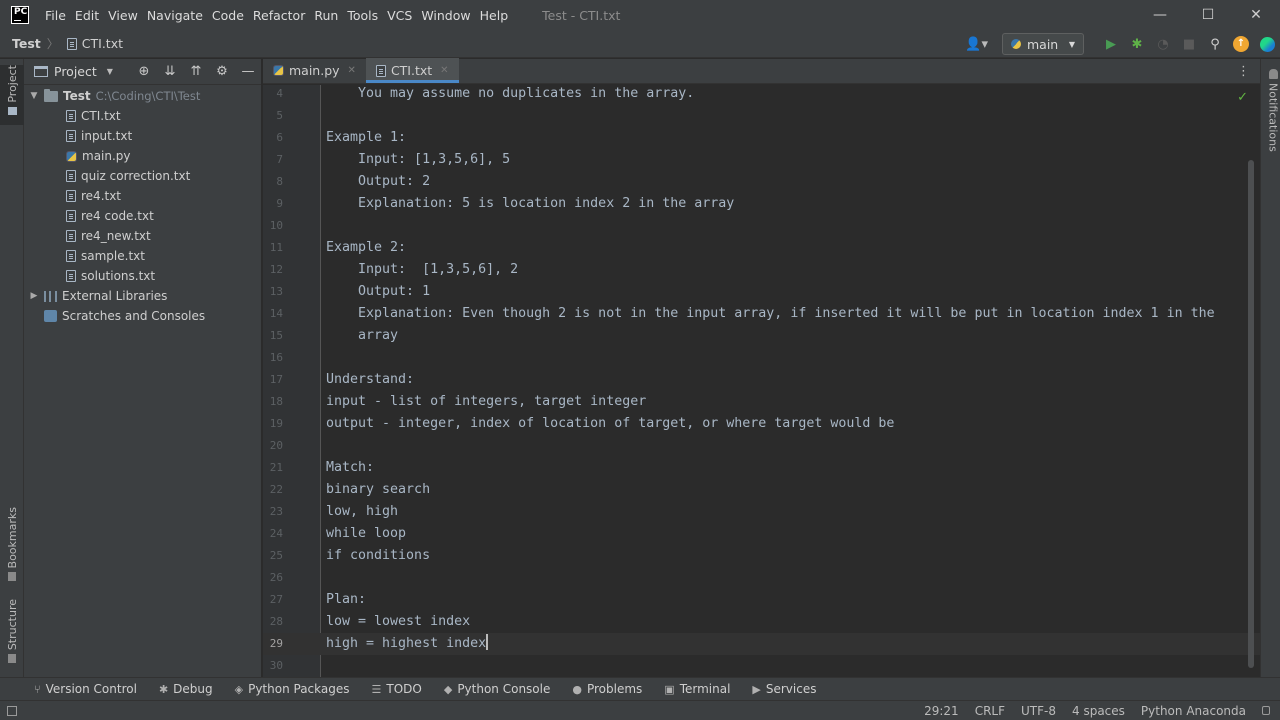 The height and width of the screenshot is (720, 1280). Describe the element at coordinates (761, 600) in the screenshot. I see `code-line: 27 Plan:` at that location.